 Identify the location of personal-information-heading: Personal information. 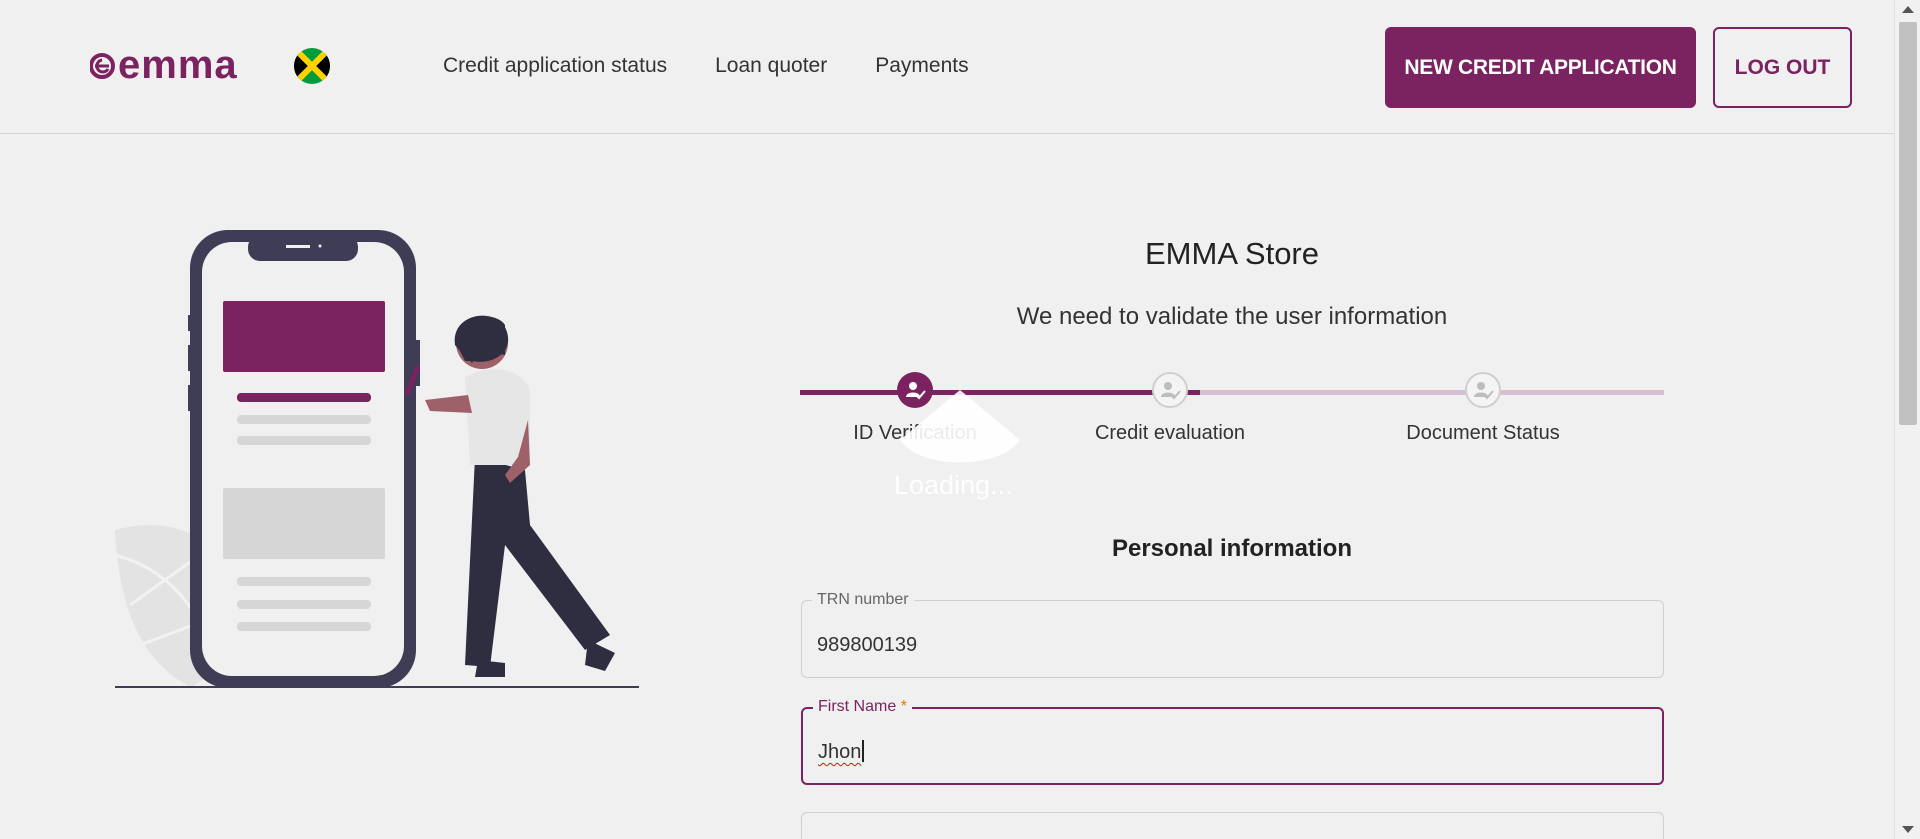
(1232, 548).